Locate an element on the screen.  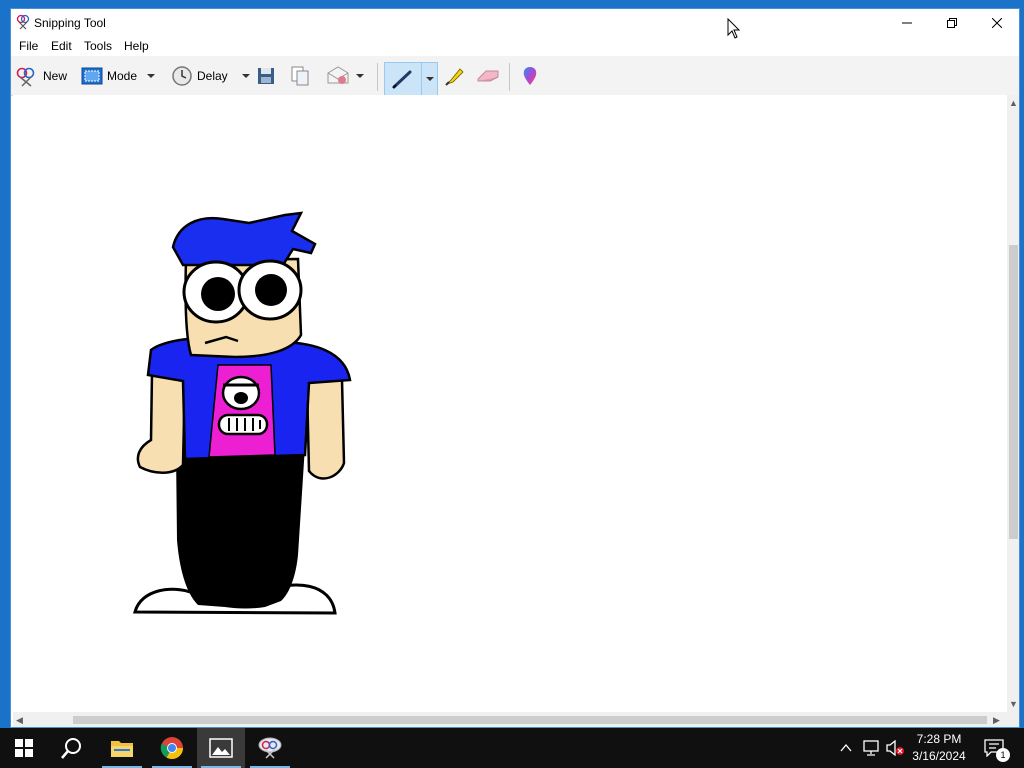
highlighter-button is located at coordinates (454, 76).